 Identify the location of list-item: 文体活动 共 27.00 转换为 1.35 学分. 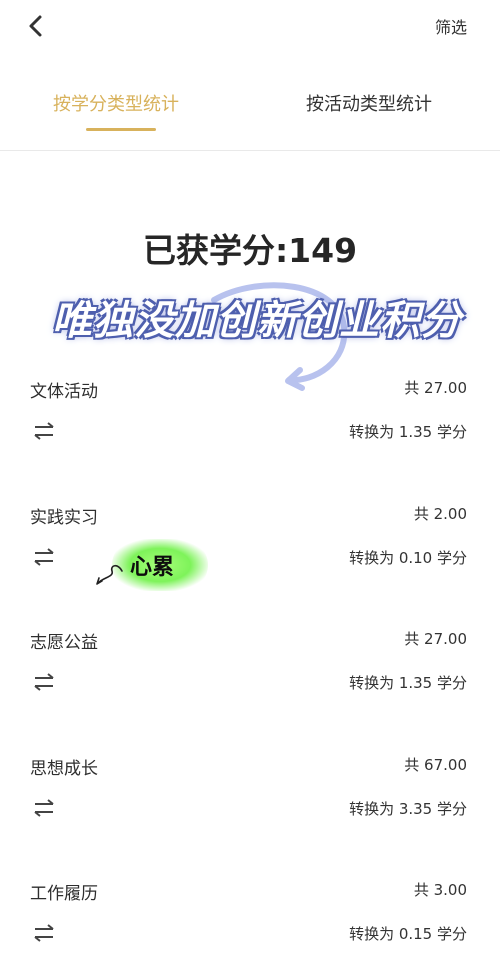
(250, 427).